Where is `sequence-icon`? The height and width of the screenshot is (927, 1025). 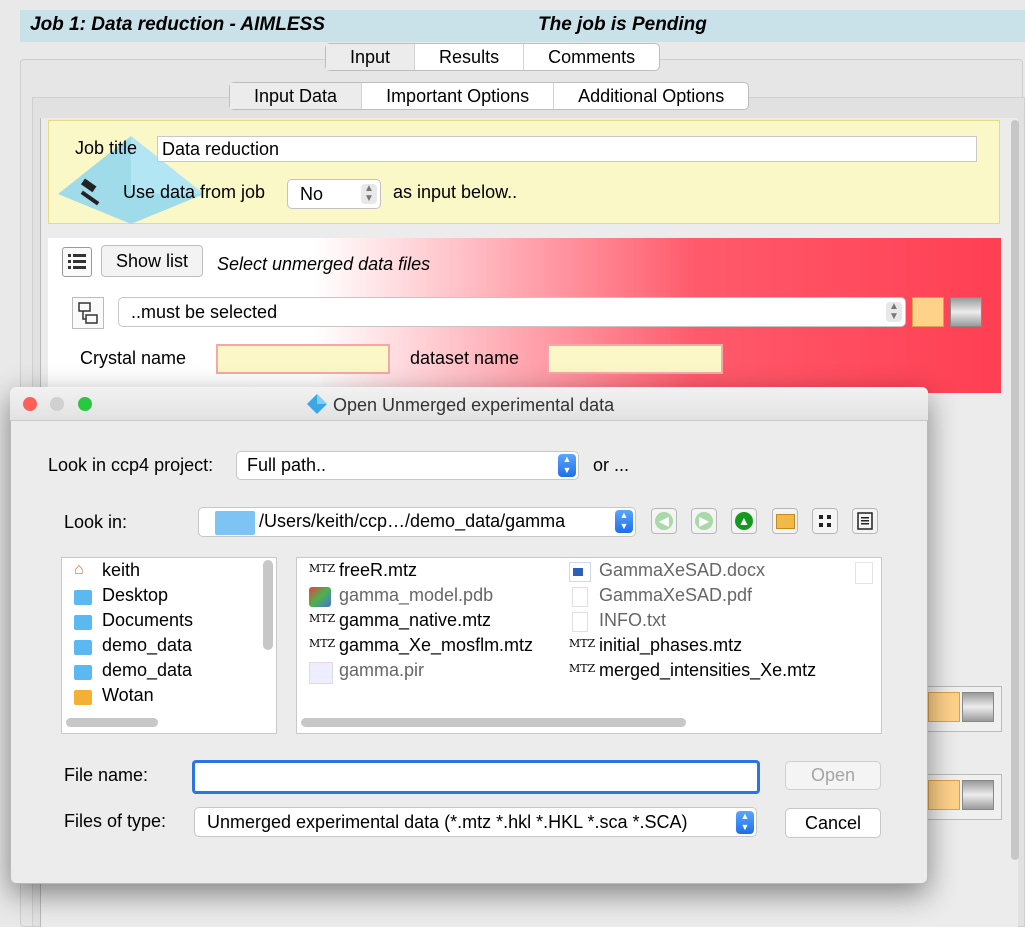
sequence-icon is located at coordinates (321, 673).